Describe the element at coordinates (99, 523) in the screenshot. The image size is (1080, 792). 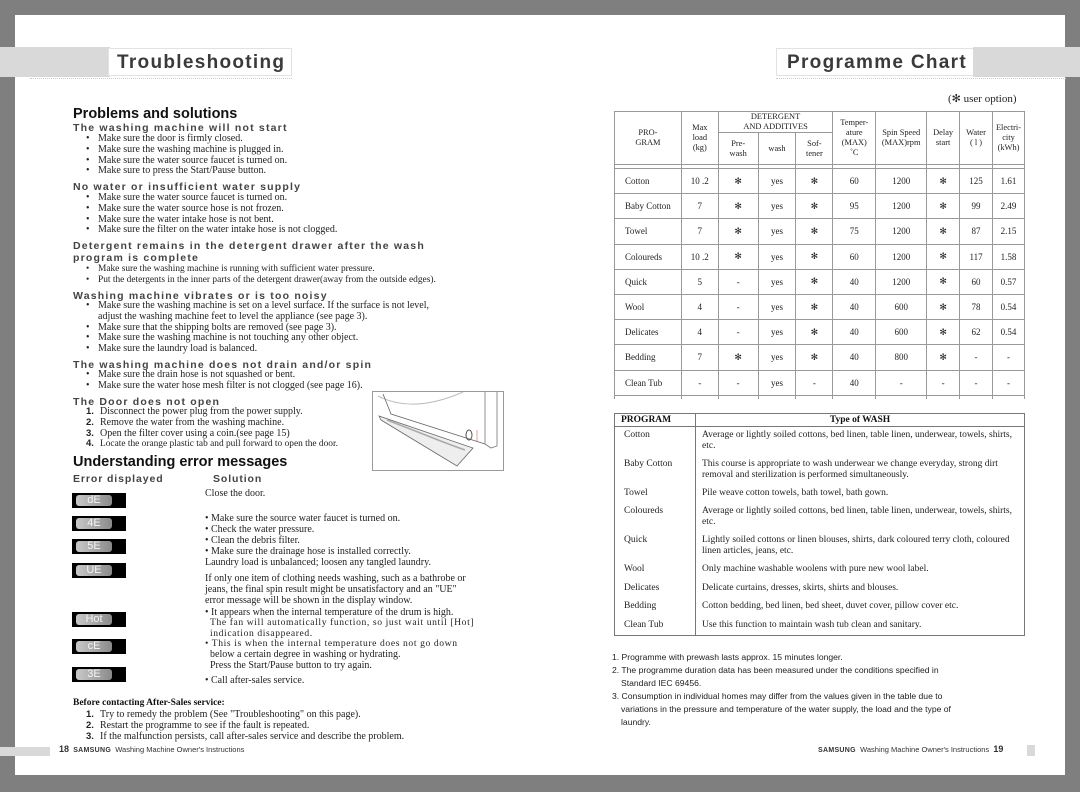
I see `error-code-4E: 4E` at that location.